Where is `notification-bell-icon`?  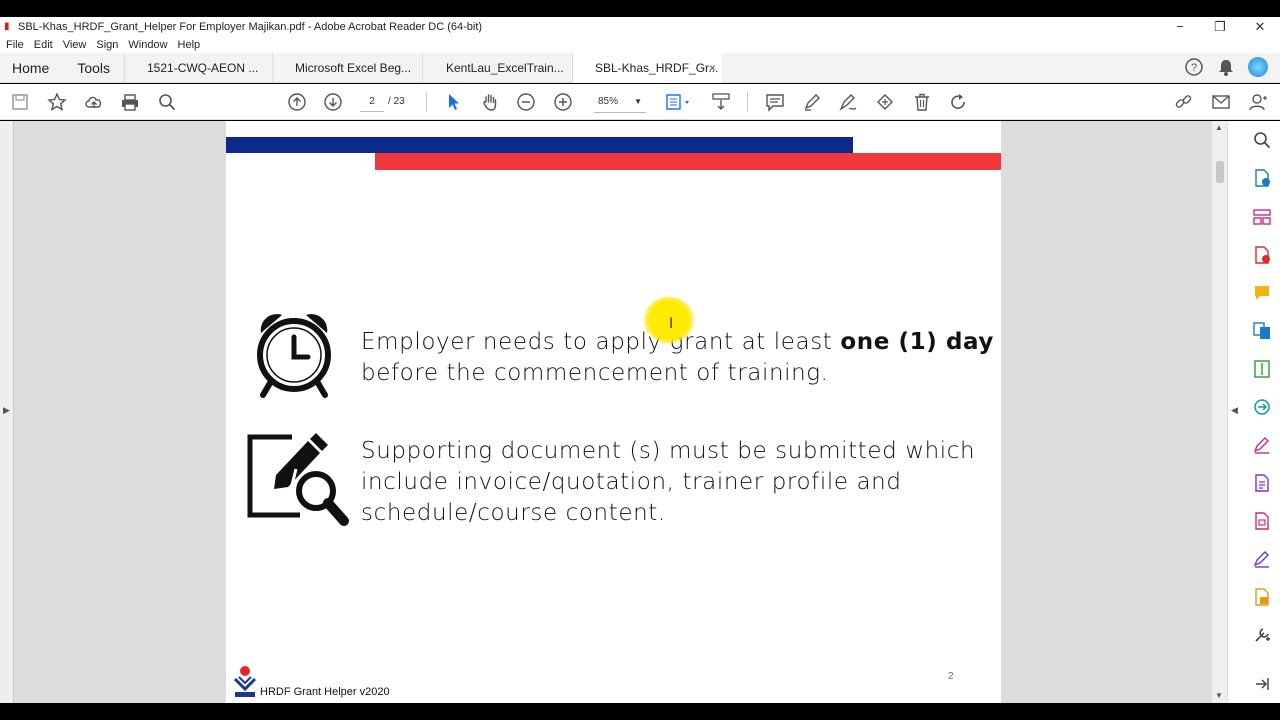
notification-bell-icon is located at coordinates (1226, 67).